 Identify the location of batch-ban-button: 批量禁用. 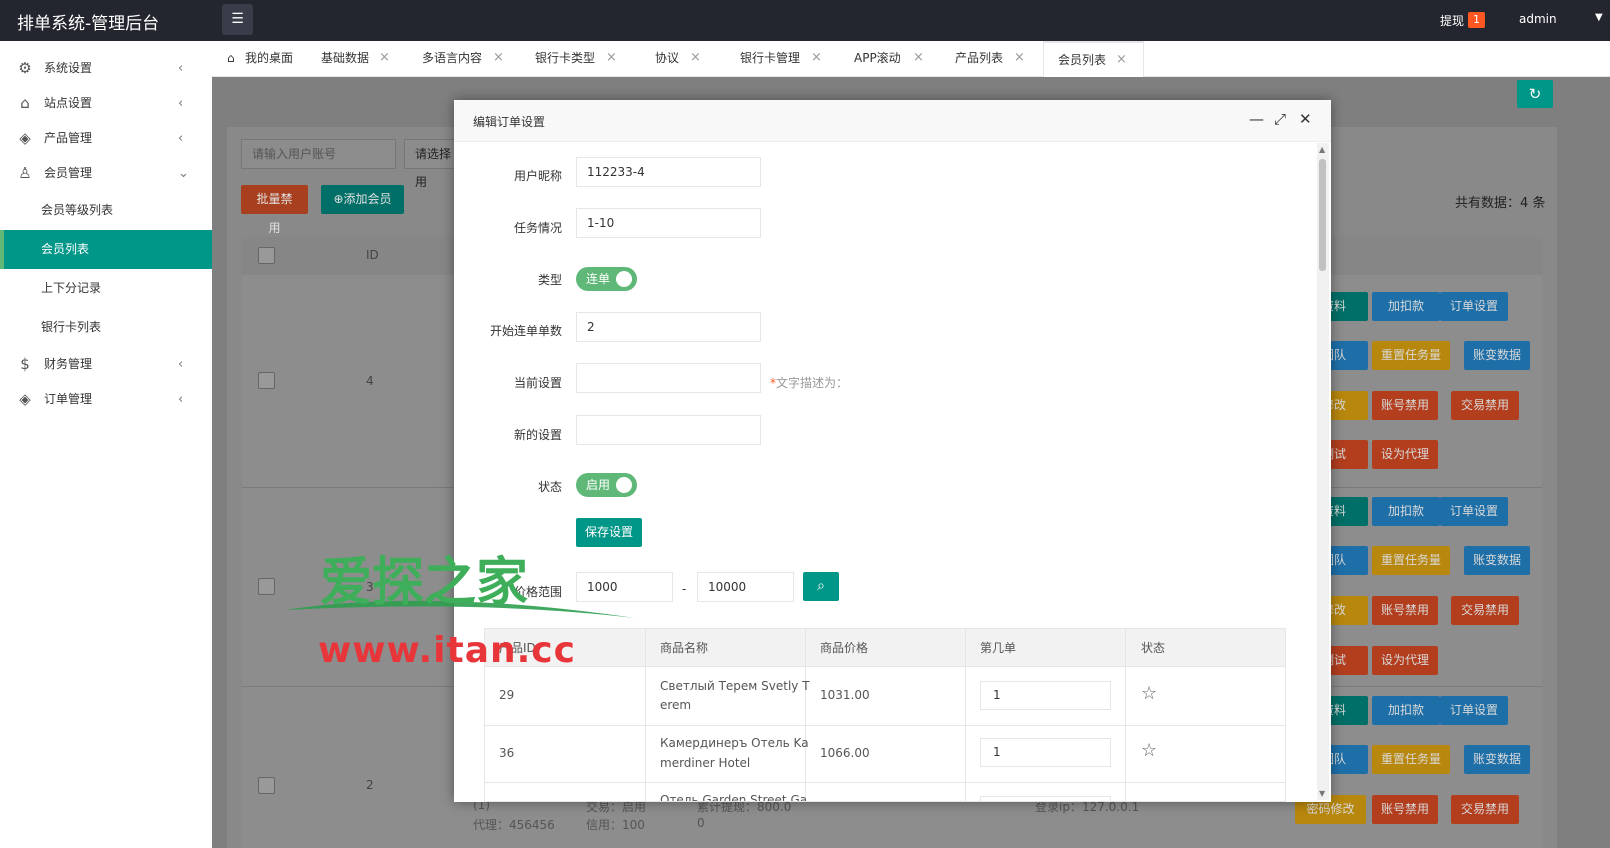
(274, 210).